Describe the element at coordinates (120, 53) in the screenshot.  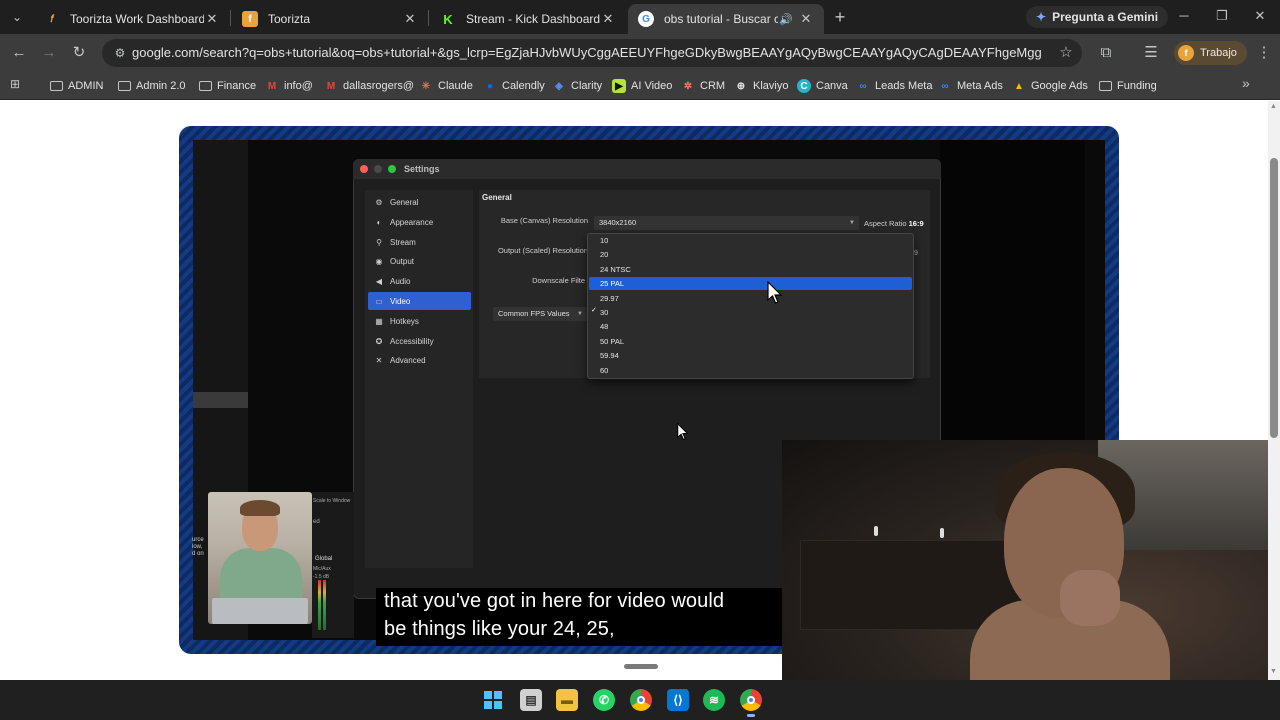
I see `site-info-icon: ⚙` at that location.